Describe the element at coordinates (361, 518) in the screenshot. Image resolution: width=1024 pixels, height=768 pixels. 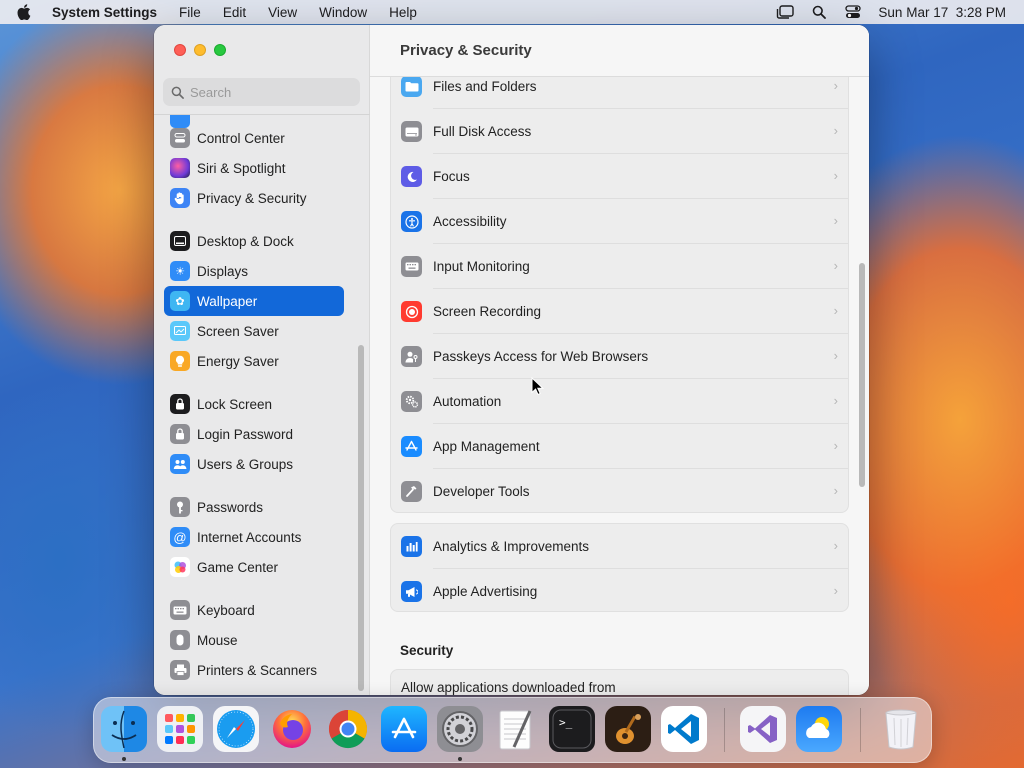
I see `sidebar-scrollbar` at that location.